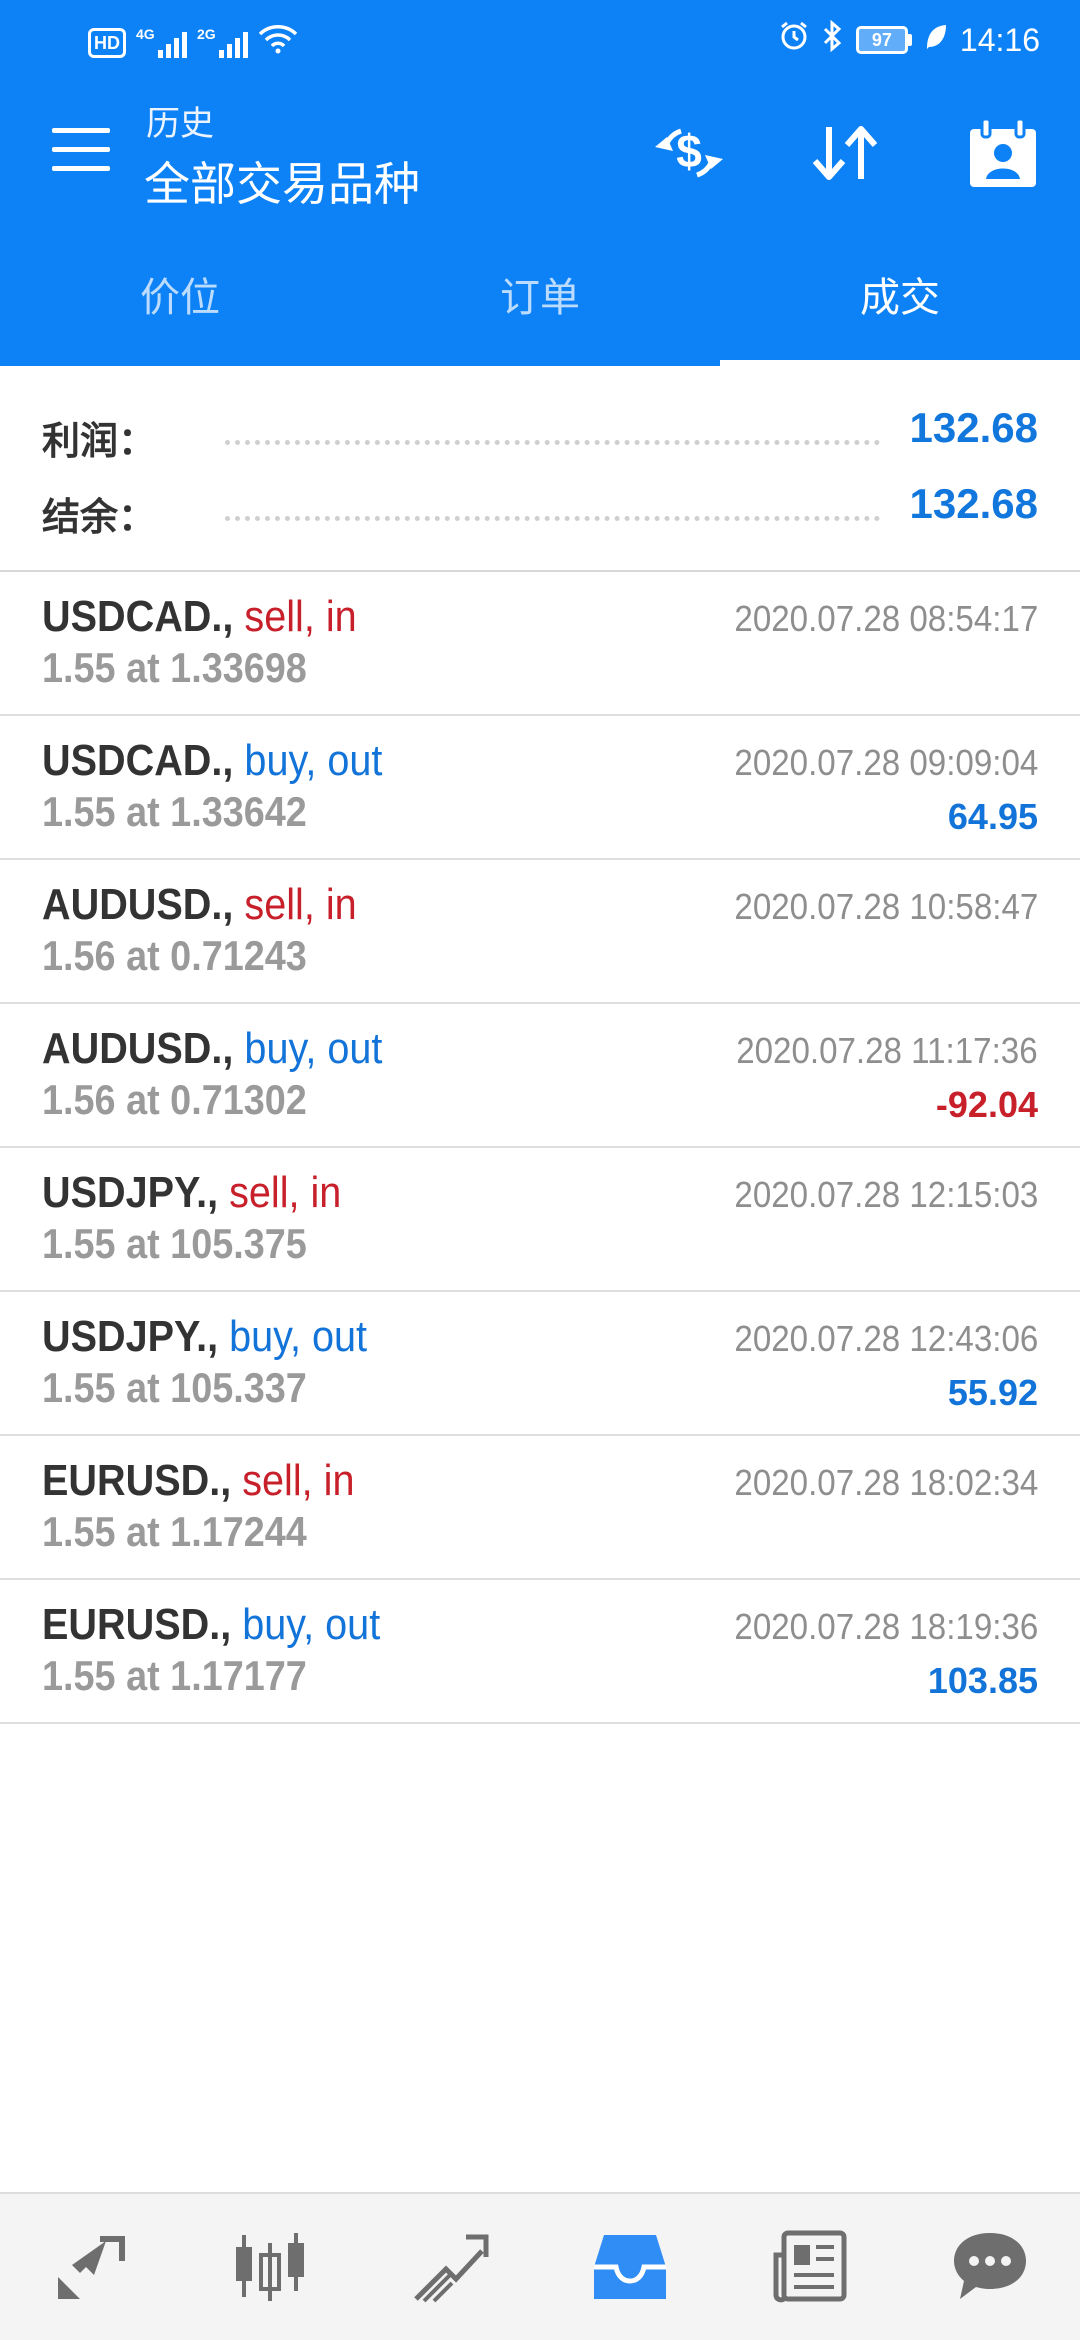 The image size is (1080, 2340). I want to click on tab-orders: 订单, so click(540, 308).